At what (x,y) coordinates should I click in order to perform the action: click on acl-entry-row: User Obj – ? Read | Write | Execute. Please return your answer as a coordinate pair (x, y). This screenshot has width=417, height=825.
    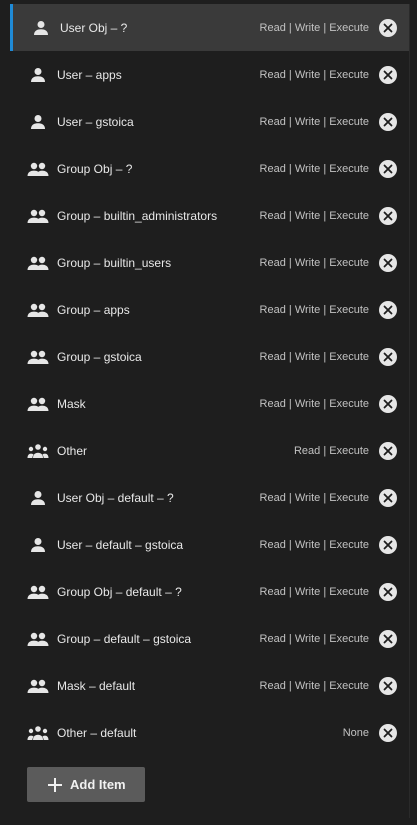
    Looking at the image, I should click on (209, 27).